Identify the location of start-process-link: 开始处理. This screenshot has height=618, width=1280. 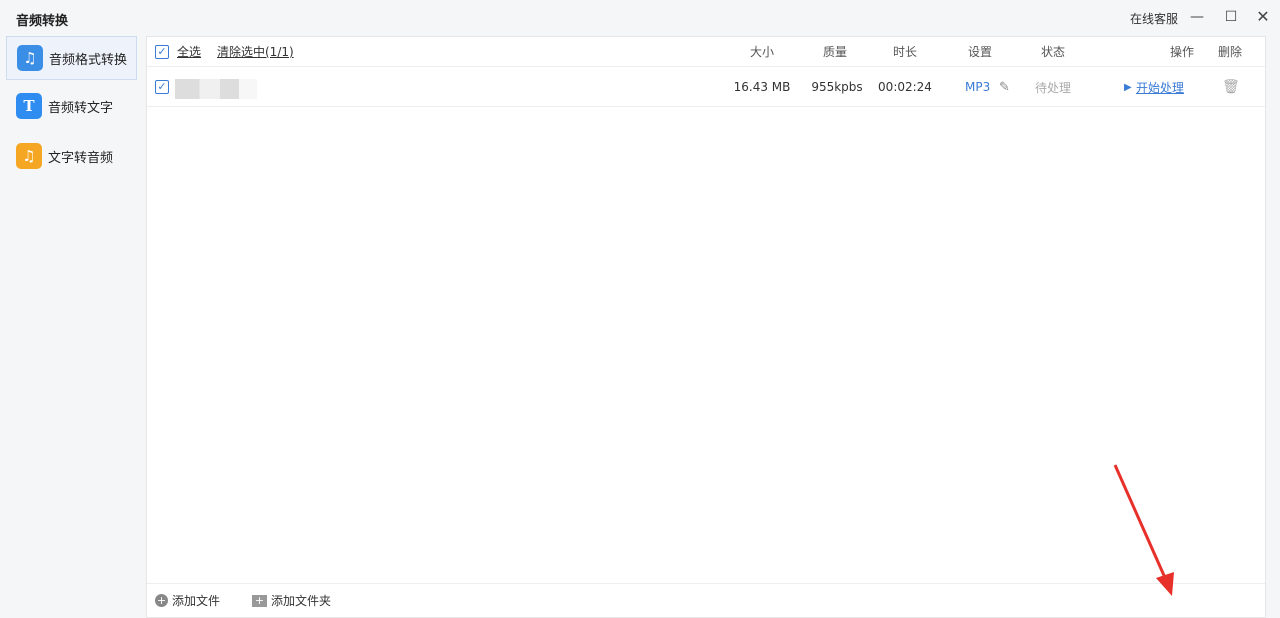
(1160, 87).